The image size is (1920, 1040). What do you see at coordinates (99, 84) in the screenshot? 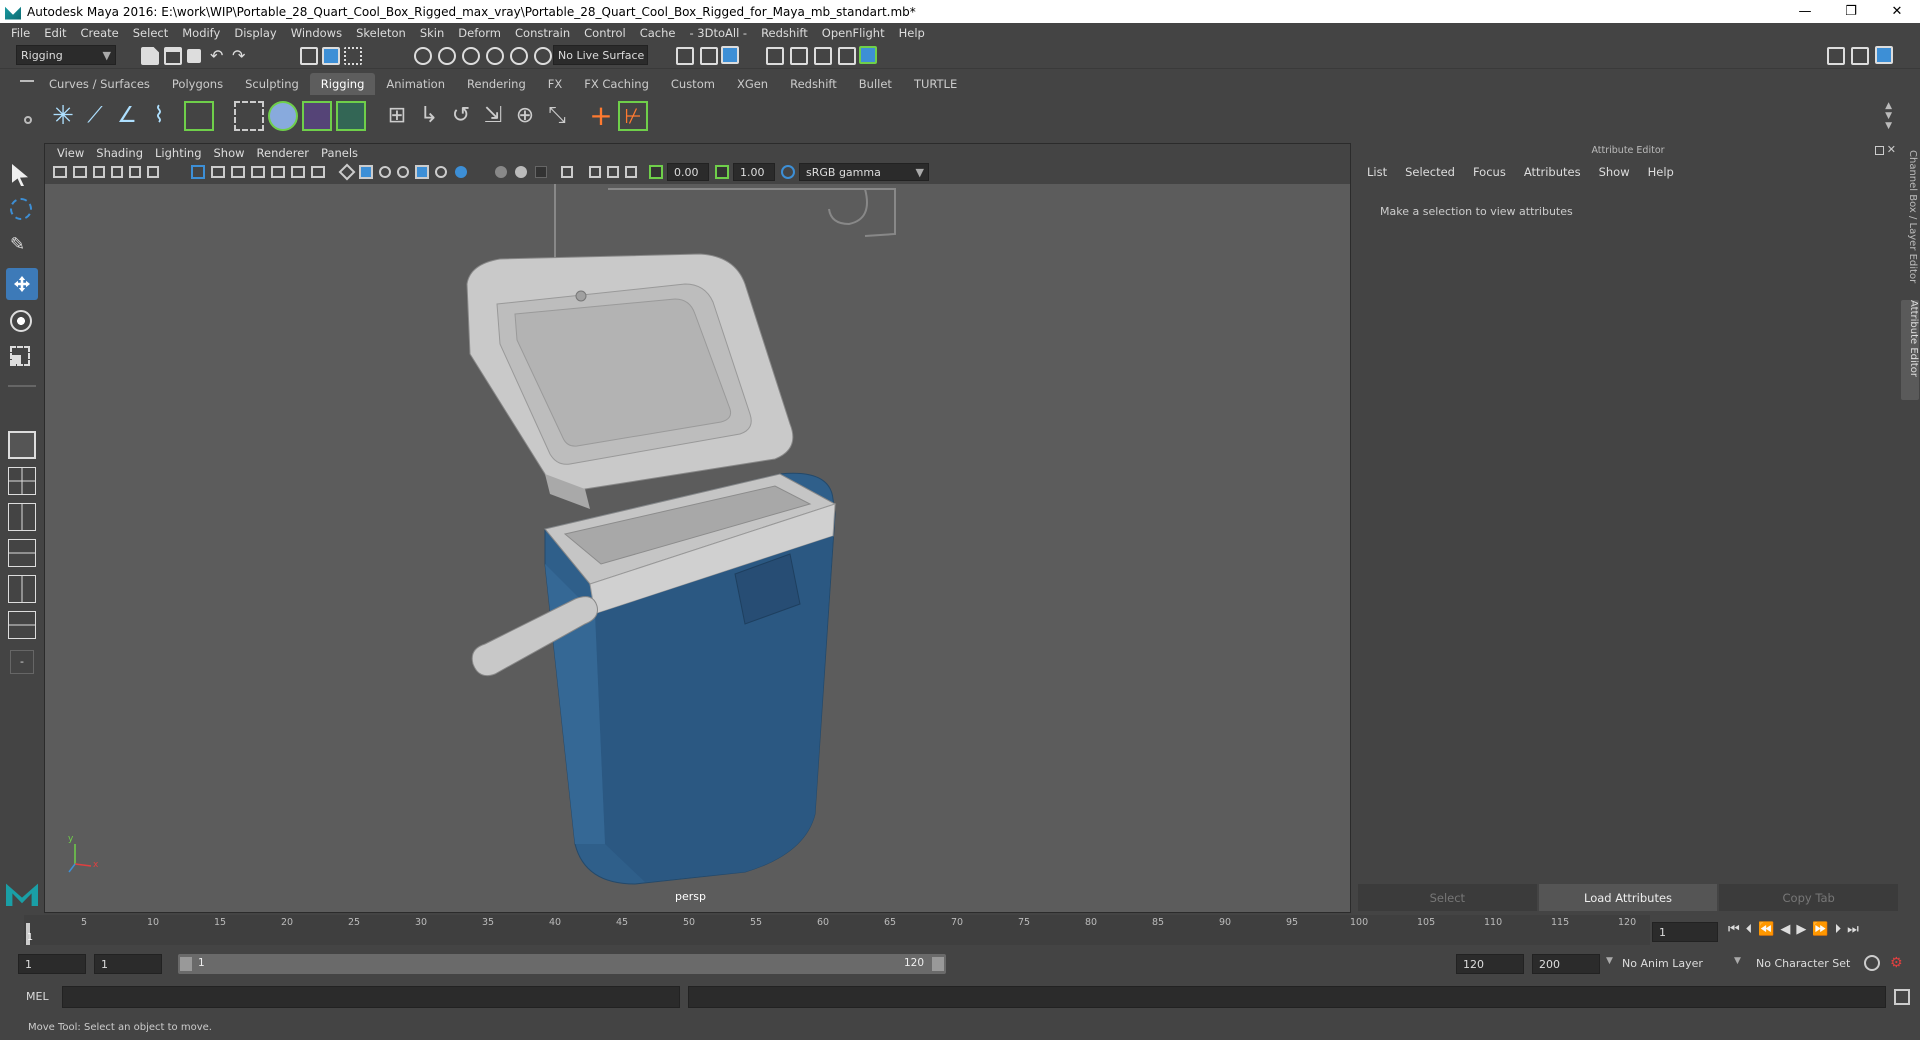
I see `tab-curves-surfaces: Curves / Surfaces` at bounding box center [99, 84].